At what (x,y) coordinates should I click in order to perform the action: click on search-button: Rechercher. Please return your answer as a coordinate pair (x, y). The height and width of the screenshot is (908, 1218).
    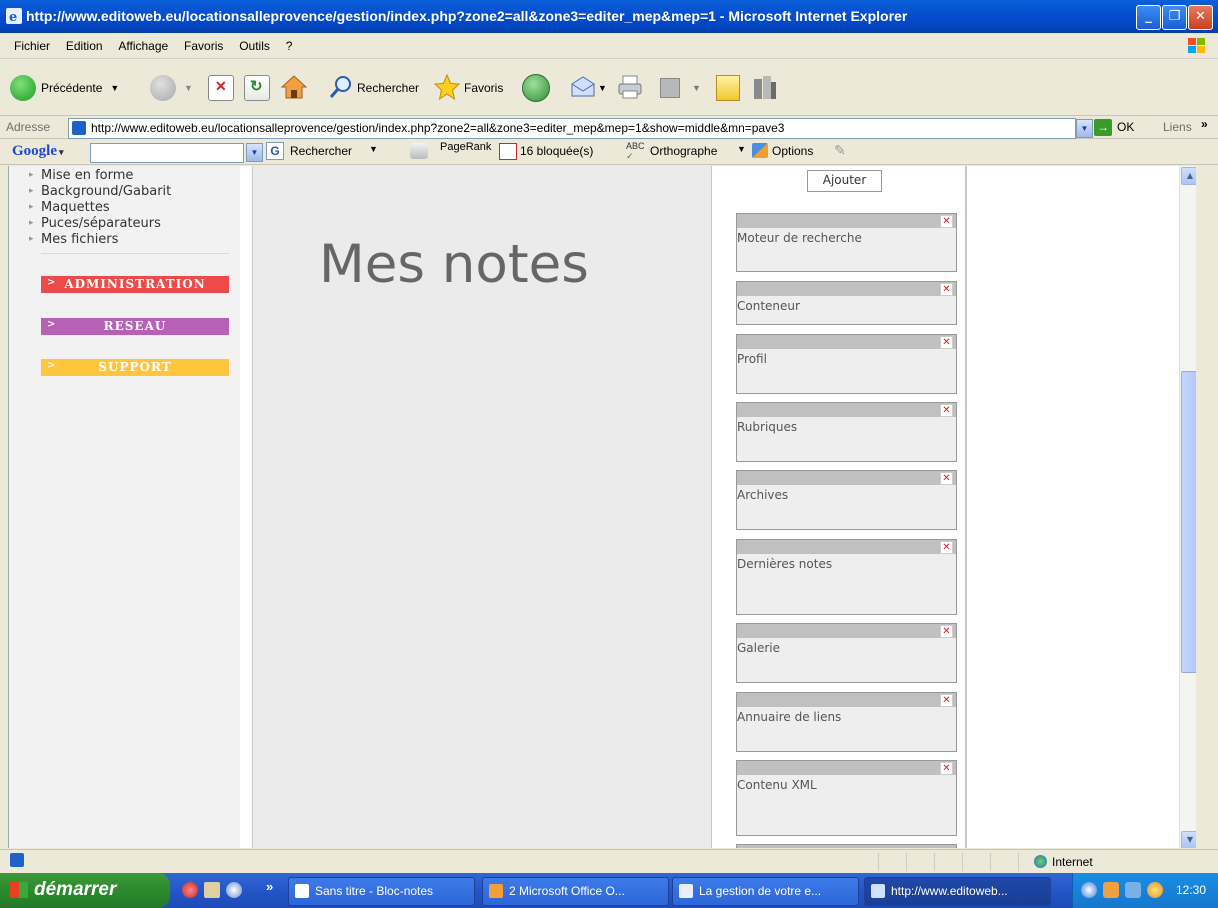
    Looking at the image, I should click on (373, 88).